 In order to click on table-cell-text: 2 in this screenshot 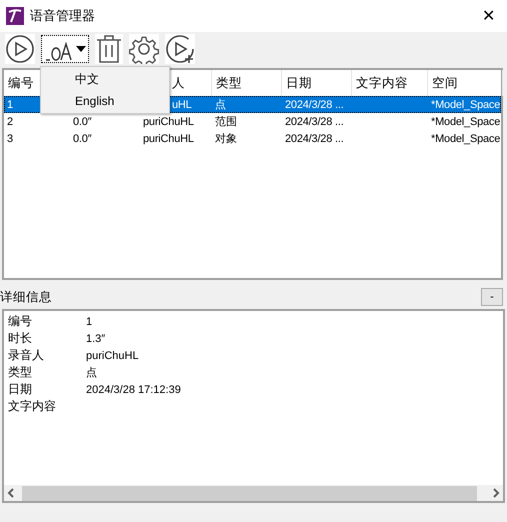, I will do `click(10, 122)`.